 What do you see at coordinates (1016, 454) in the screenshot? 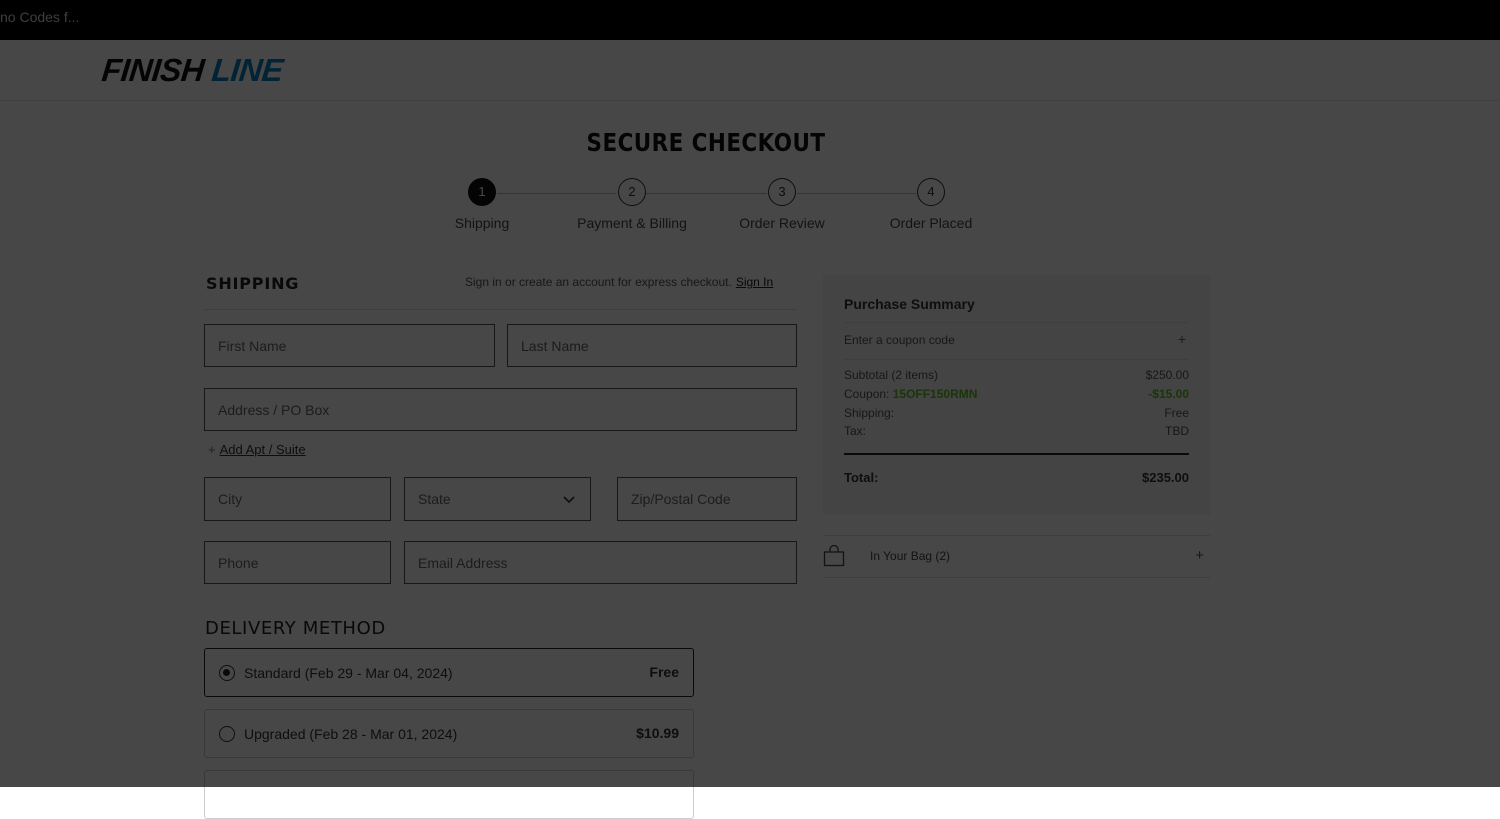
I see `total-divider` at bounding box center [1016, 454].